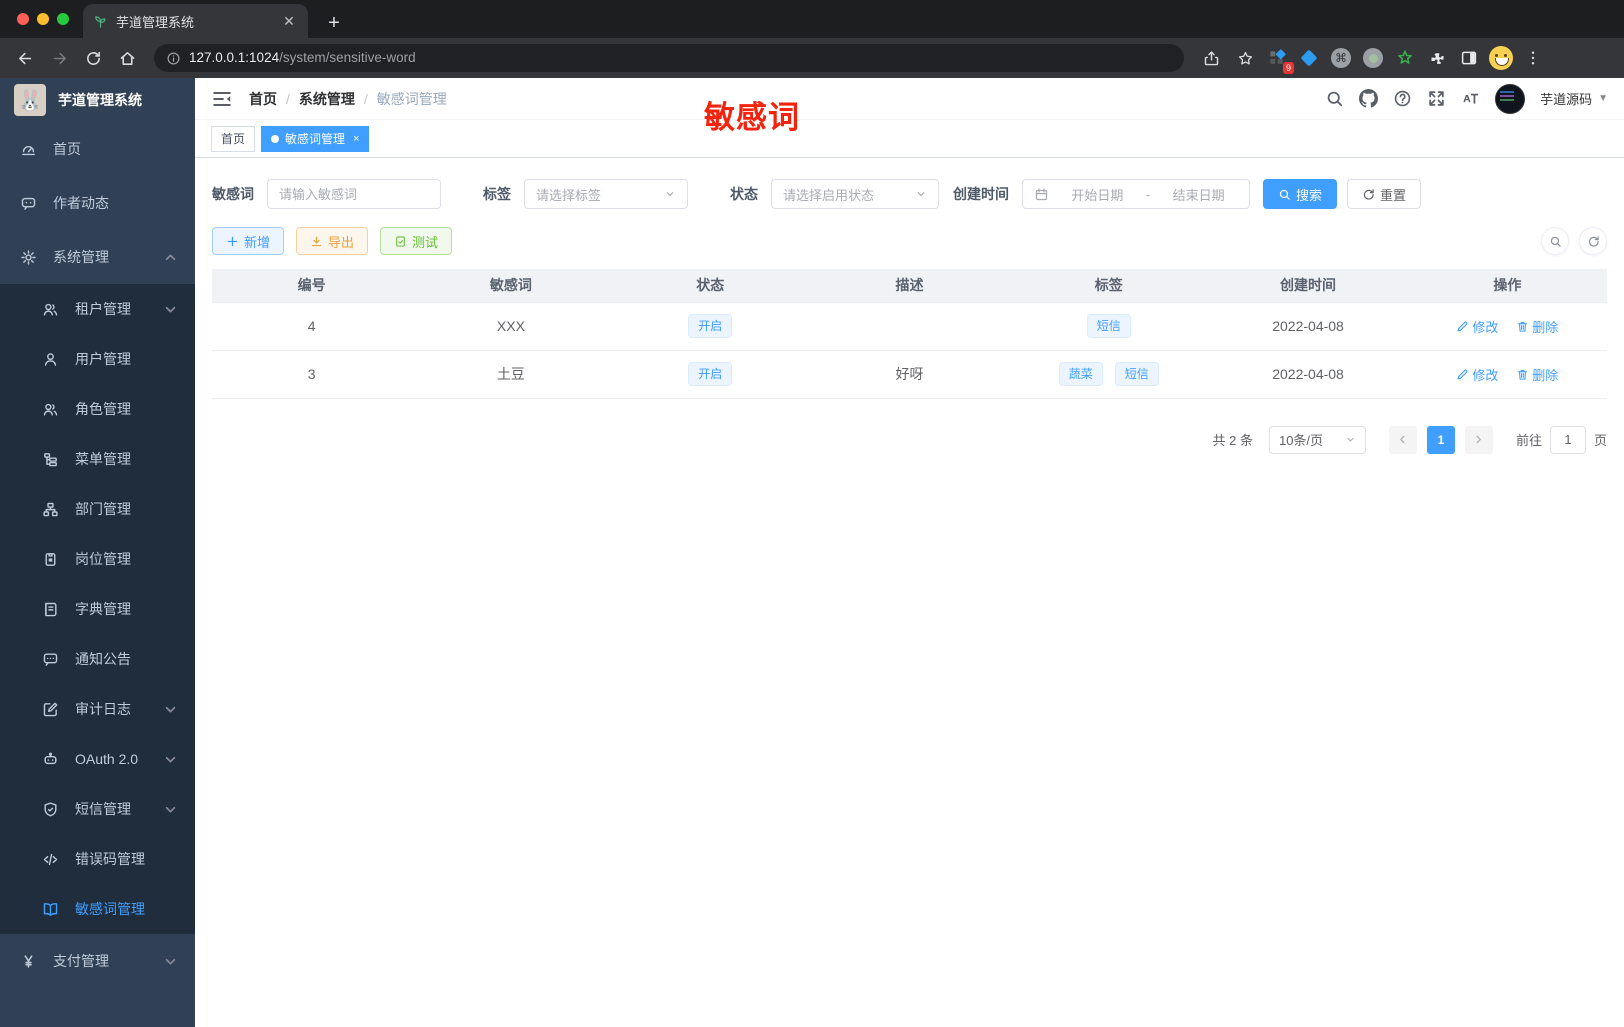  I want to click on page-number-button: 1, so click(1440, 439).